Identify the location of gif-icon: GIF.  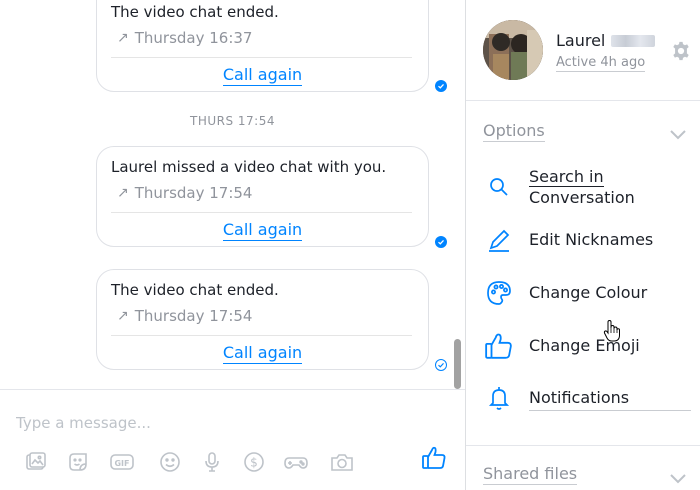
(122, 462).